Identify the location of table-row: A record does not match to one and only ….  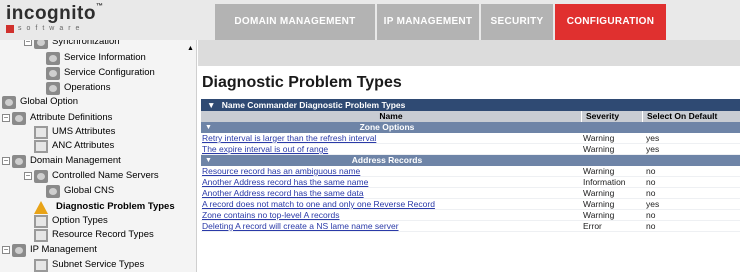
(470, 204).